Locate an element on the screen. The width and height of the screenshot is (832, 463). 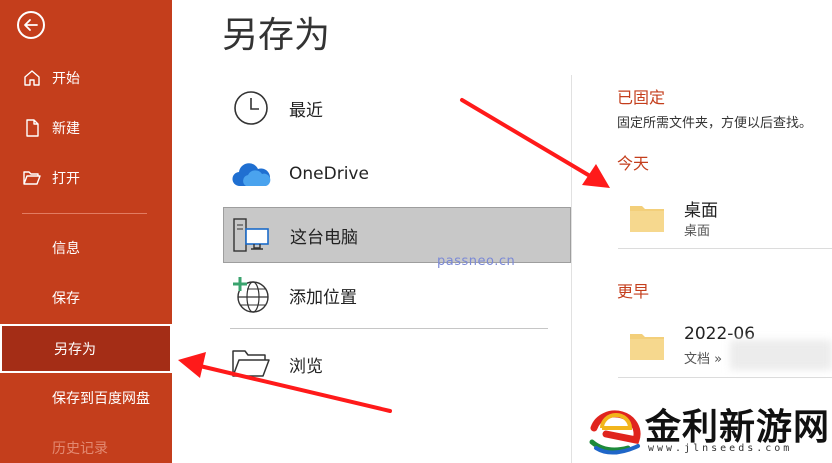
pinned-heading: 已固定 is located at coordinates (641, 97).